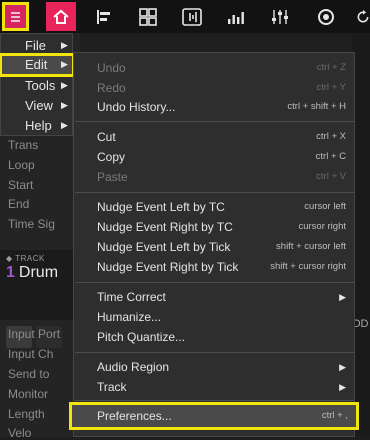 This screenshot has width=370, height=440. What do you see at coordinates (325, 206) in the screenshot?
I see `shortcut-text: cursor left` at bounding box center [325, 206].